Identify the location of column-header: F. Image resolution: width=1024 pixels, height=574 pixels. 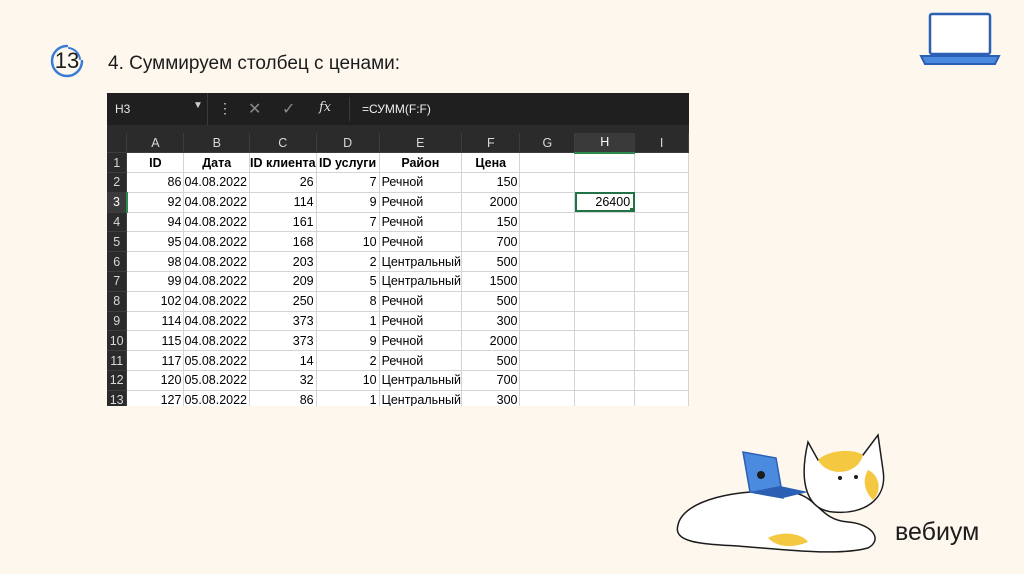
(491, 143).